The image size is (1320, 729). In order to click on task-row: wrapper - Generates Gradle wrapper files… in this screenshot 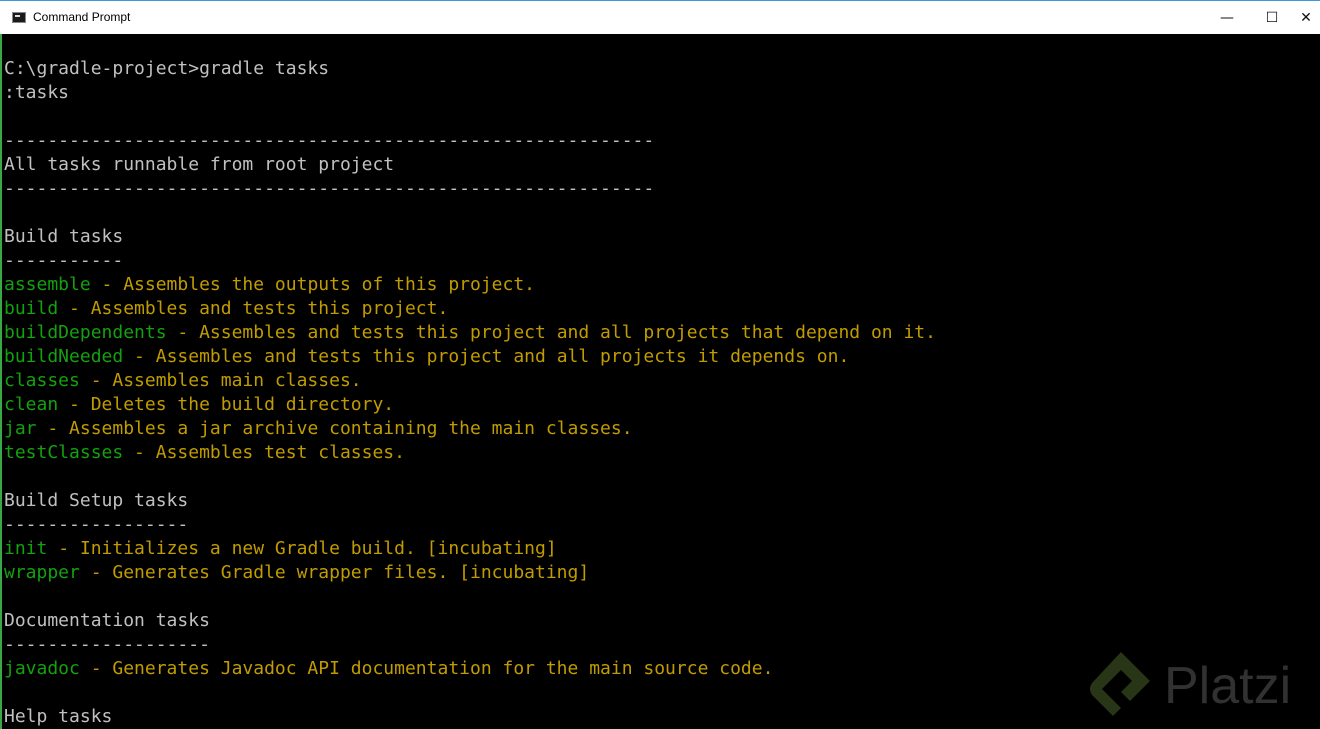, I will do `click(470, 573)`.